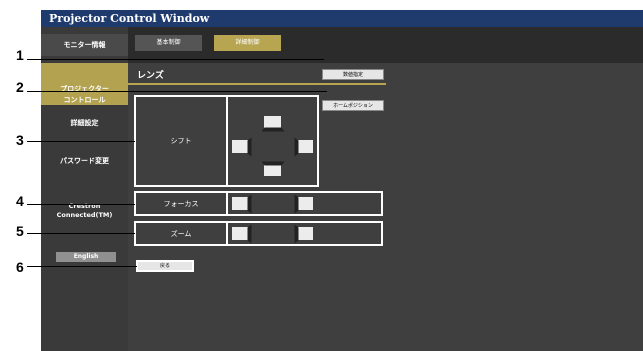 This screenshot has width=643, height=351. What do you see at coordinates (20, 140) in the screenshot?
I see `callout-number: 3` at bounding box center [20, 140].